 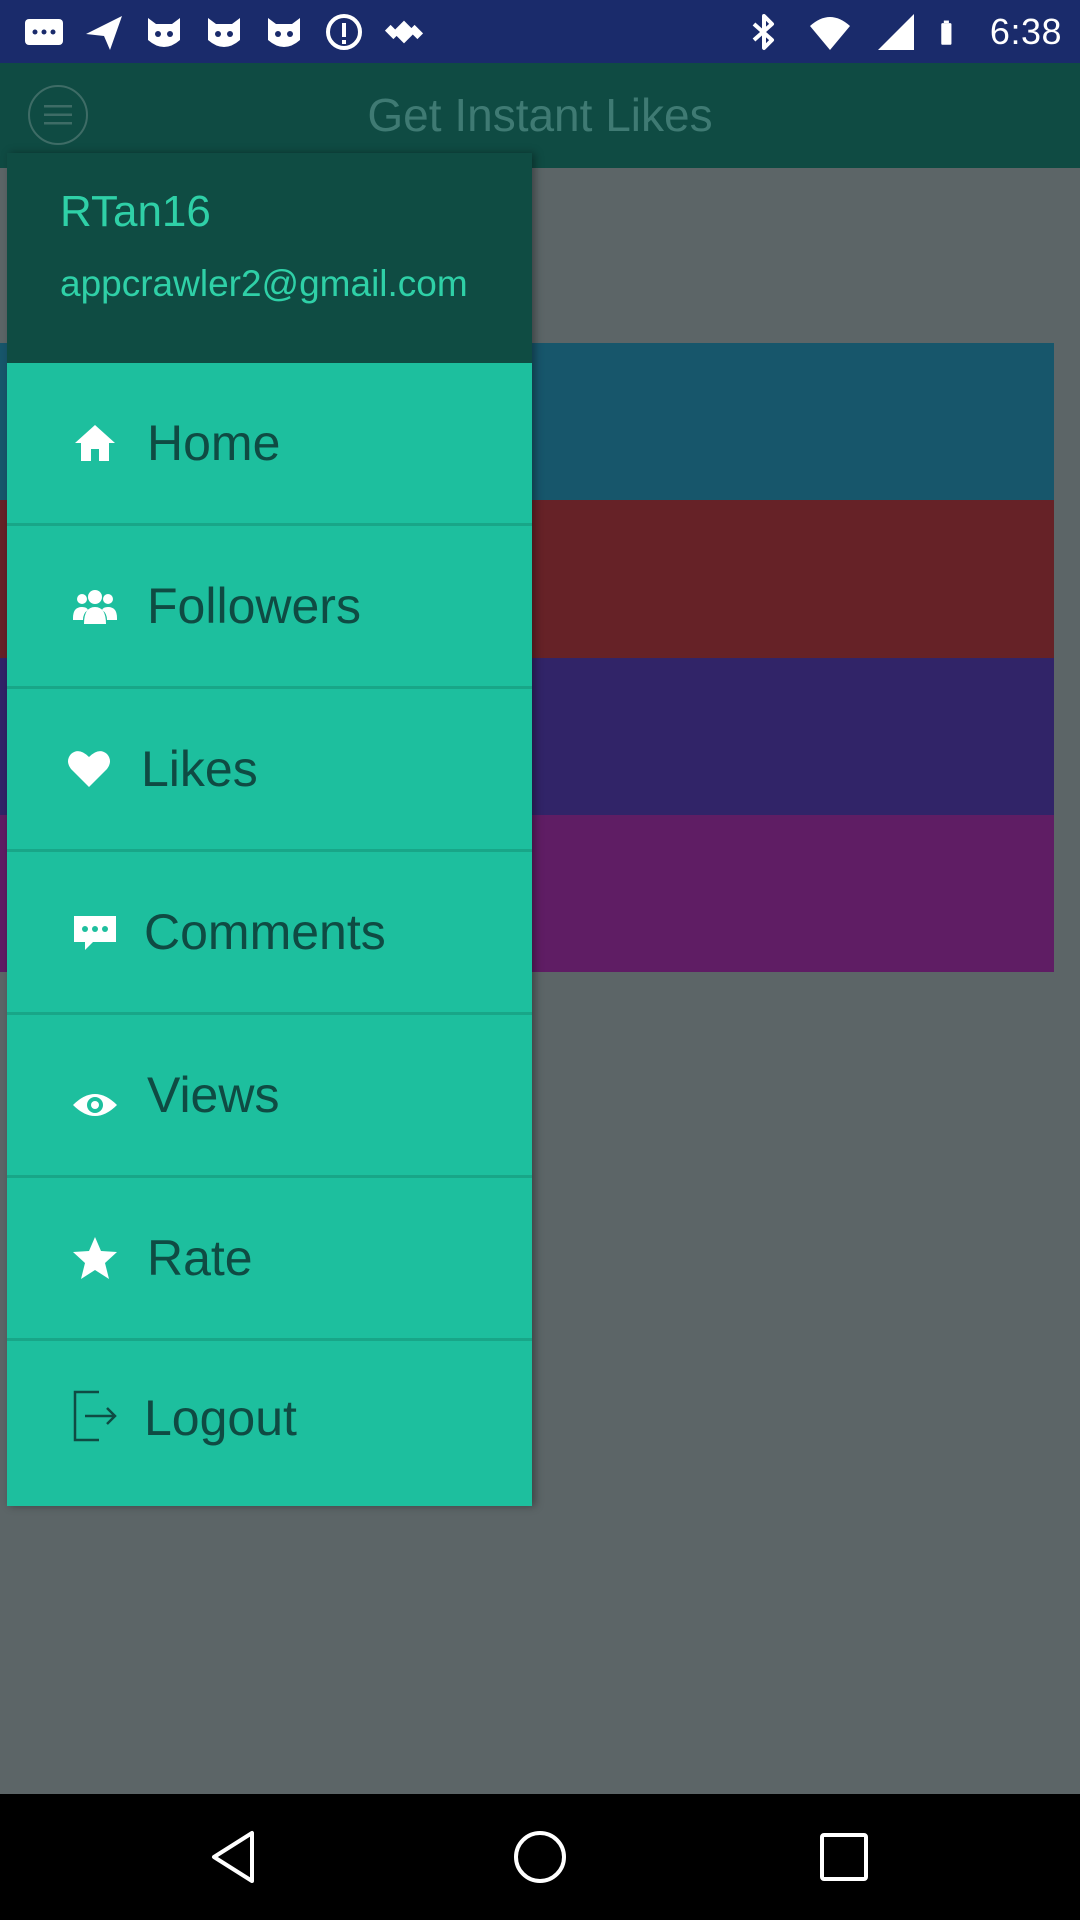 What do you see at coordinates (213, 1095) in the screenshot?
I see `menu-item-label: Views` at bounding box center [213, 1095].